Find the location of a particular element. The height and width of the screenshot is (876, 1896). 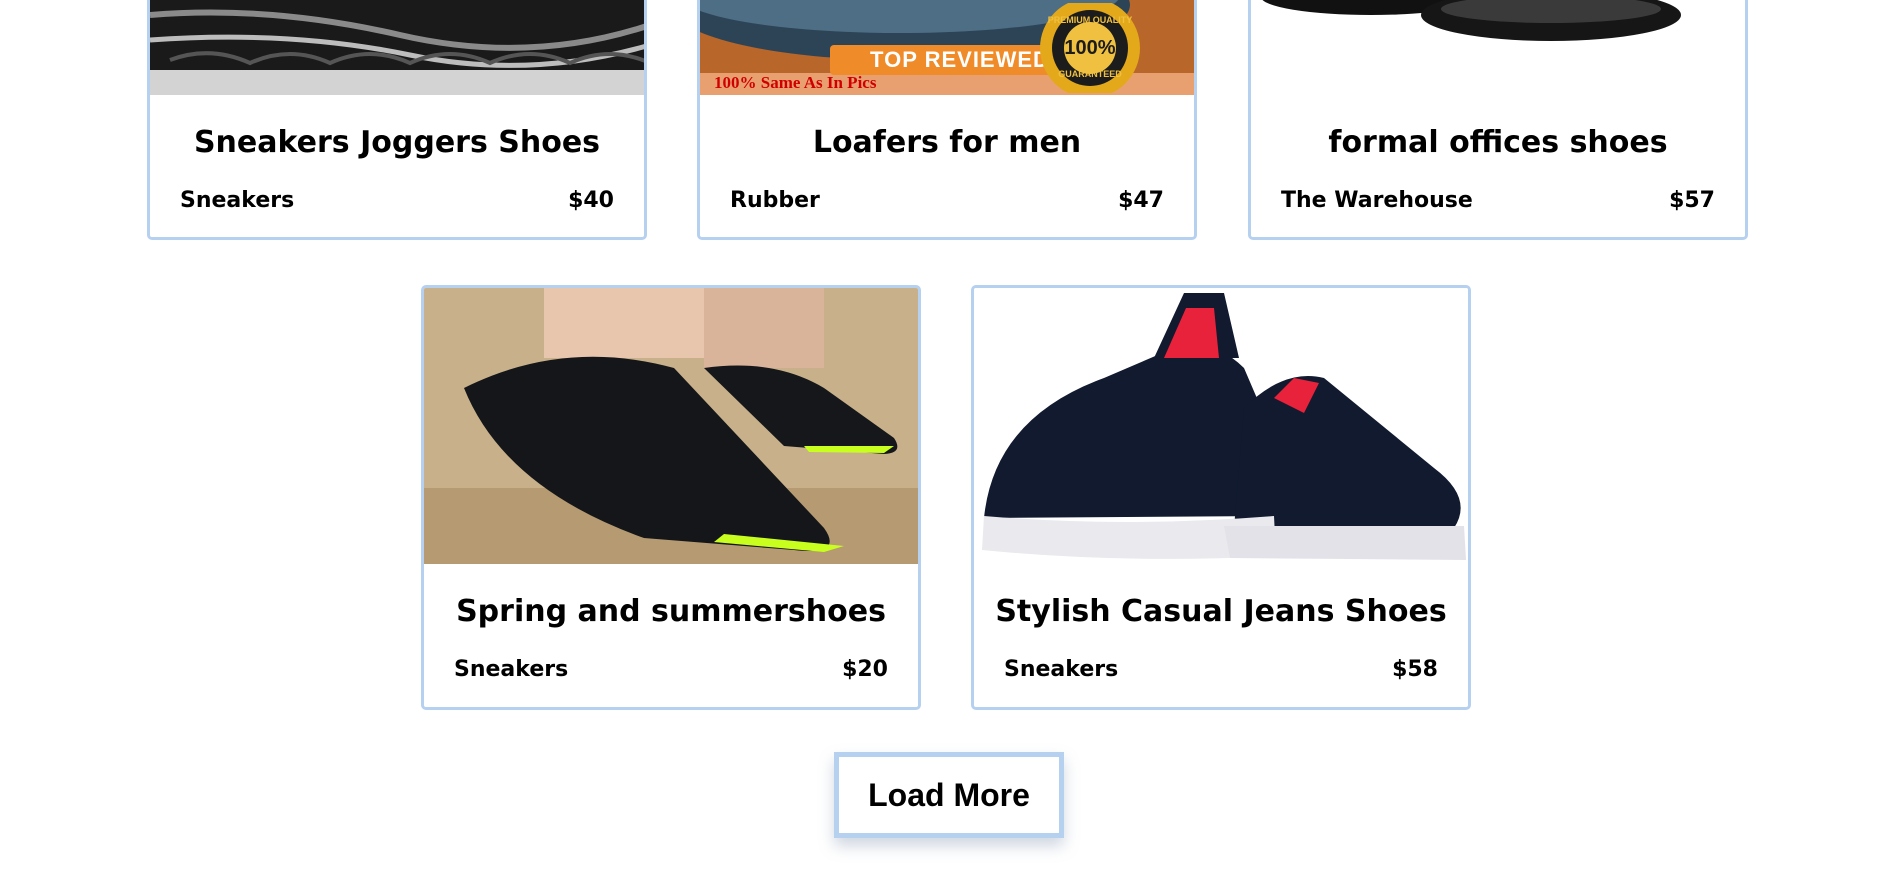

product-image-sneakers-joggers is located at coordinates (397, 47).